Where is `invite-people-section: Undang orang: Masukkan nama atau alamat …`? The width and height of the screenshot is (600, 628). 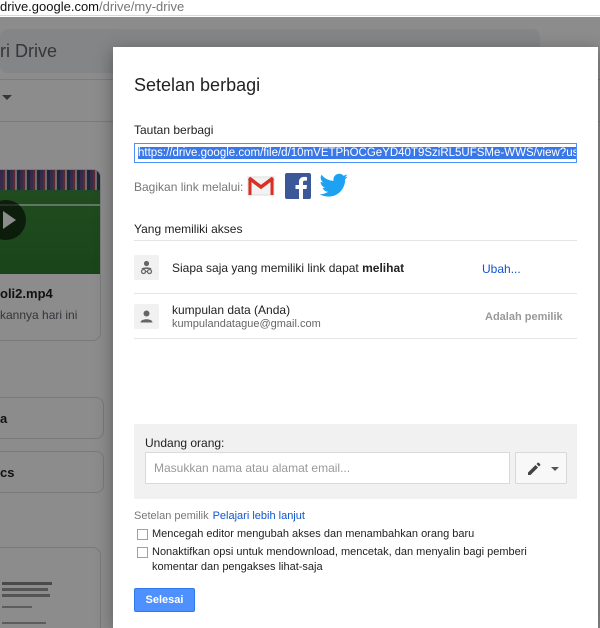
invite-people-section: Undang orang: Masukkan nama atau alamat … is located at coordinates (355, 461).